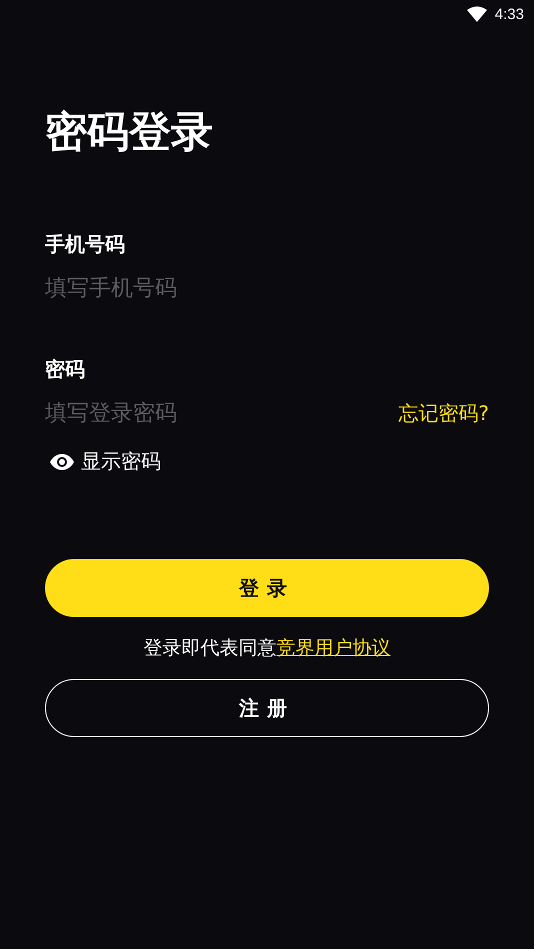  Describe the element at coordinates (267, 648) in the screenshot. I see `agreement-text: 登录即代表同意竞界用户协议` at that location.